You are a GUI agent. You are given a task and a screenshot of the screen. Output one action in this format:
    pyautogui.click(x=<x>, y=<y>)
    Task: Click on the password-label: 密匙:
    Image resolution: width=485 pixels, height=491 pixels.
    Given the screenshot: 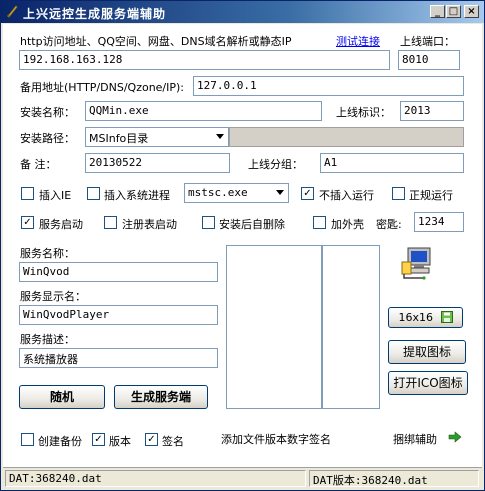 What is the action you would take?
    pyautogui.click(x=389, y=224)
    